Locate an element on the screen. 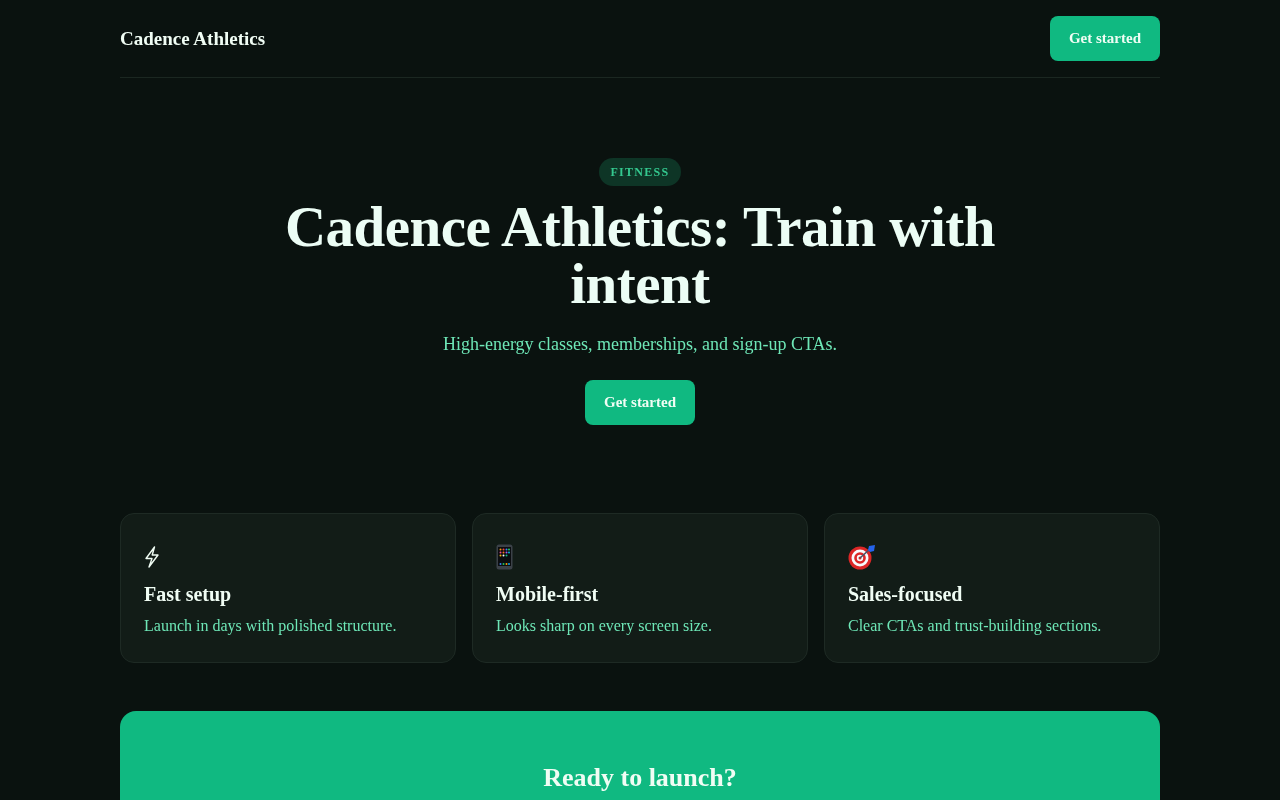 The height and width of the screenshot is (800, 1280). feature-title: Fast setup is located at coordinates (188, 594).